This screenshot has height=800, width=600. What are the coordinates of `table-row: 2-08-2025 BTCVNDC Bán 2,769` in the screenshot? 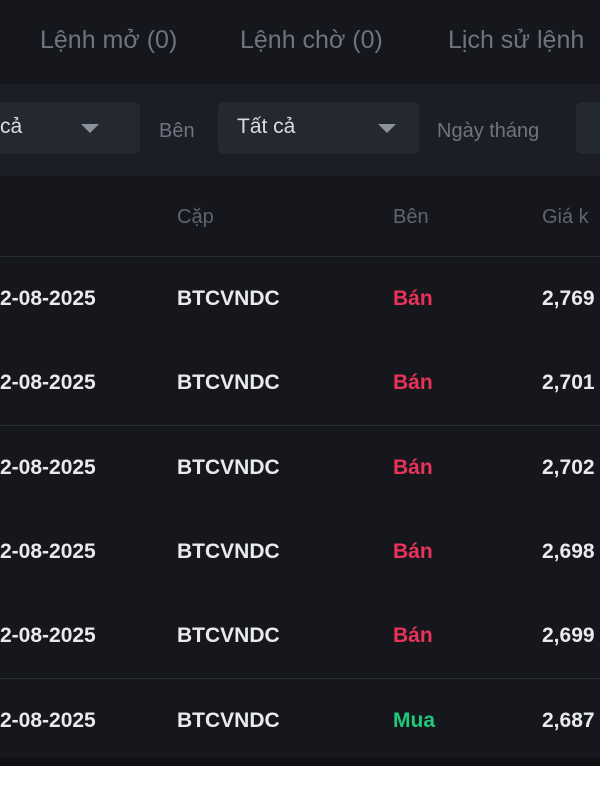 It's located at (300, 299).